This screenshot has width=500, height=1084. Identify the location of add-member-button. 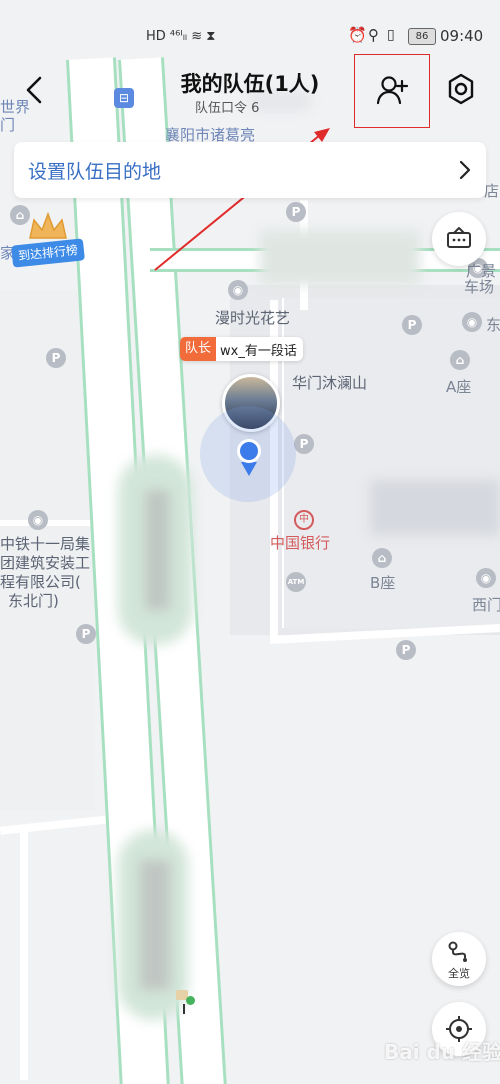
(392, 91).